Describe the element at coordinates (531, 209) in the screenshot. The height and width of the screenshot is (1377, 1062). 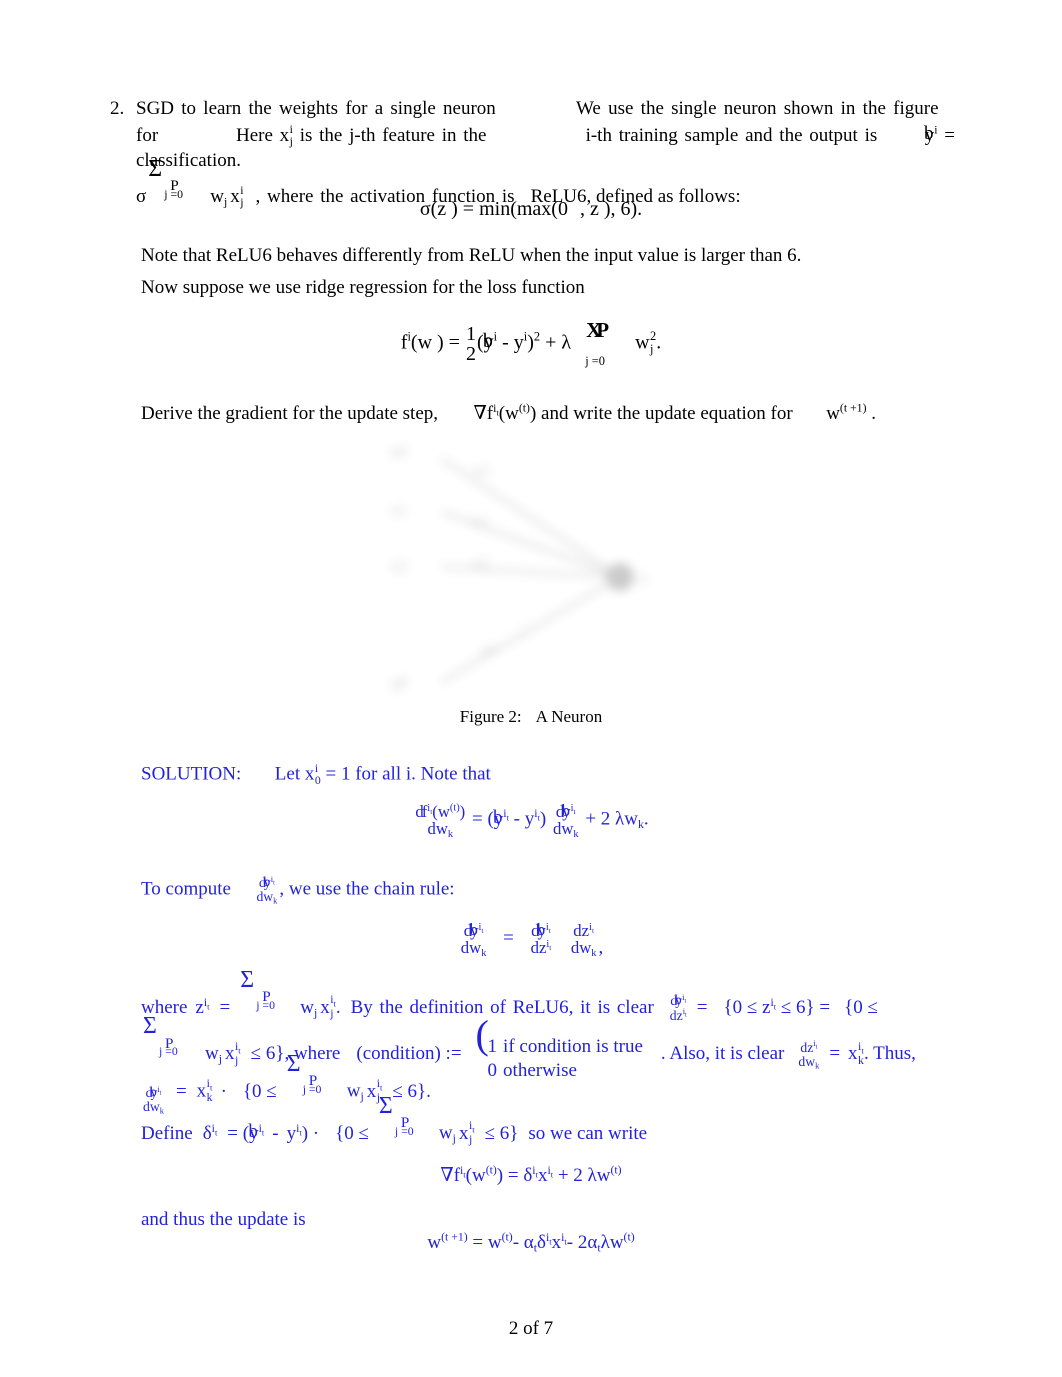
I see `equation-sigma-definition: σ(z ) = min(max(0, z ), 6).` at that location.